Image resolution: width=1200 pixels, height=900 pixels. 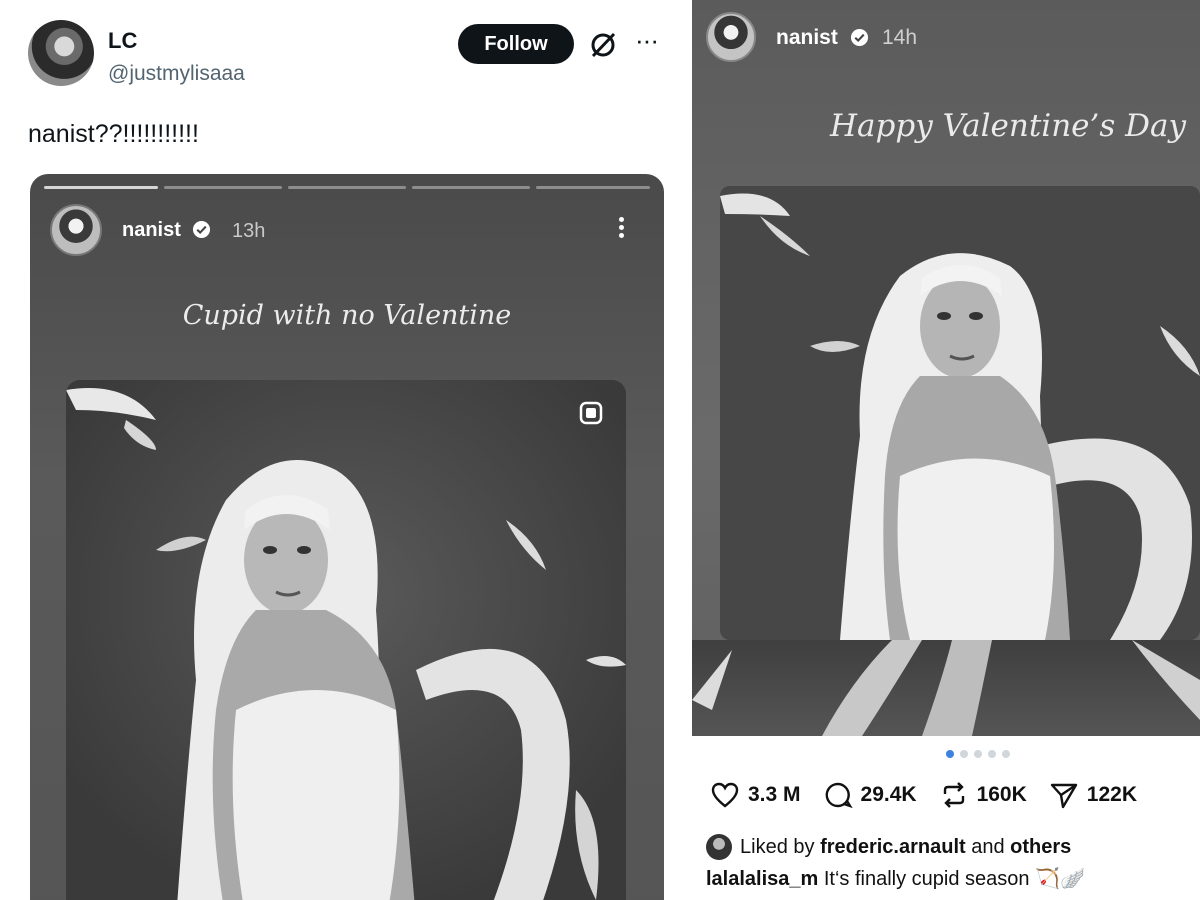 What do you see at coordinates (176, 74) in the screenshot?
I see `tweet-handle: @justmylisaaa` at bounding box center [176, 74].